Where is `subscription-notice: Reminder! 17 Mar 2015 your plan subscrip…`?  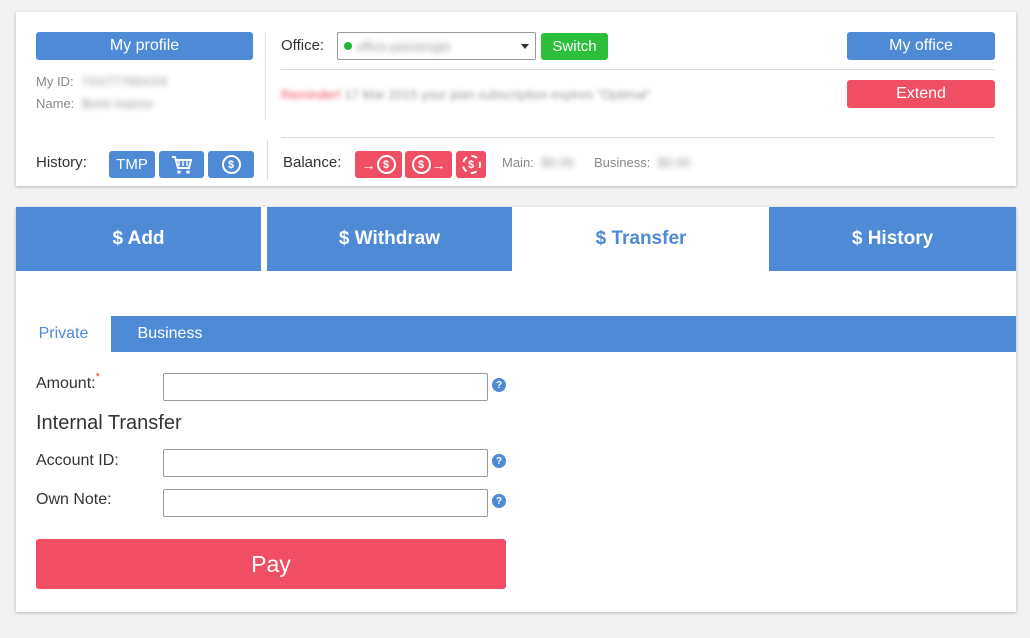 subscription-notice: Reminder! 17 Mar 2015 your plan subscrip… is located at coordinates (541, 95).